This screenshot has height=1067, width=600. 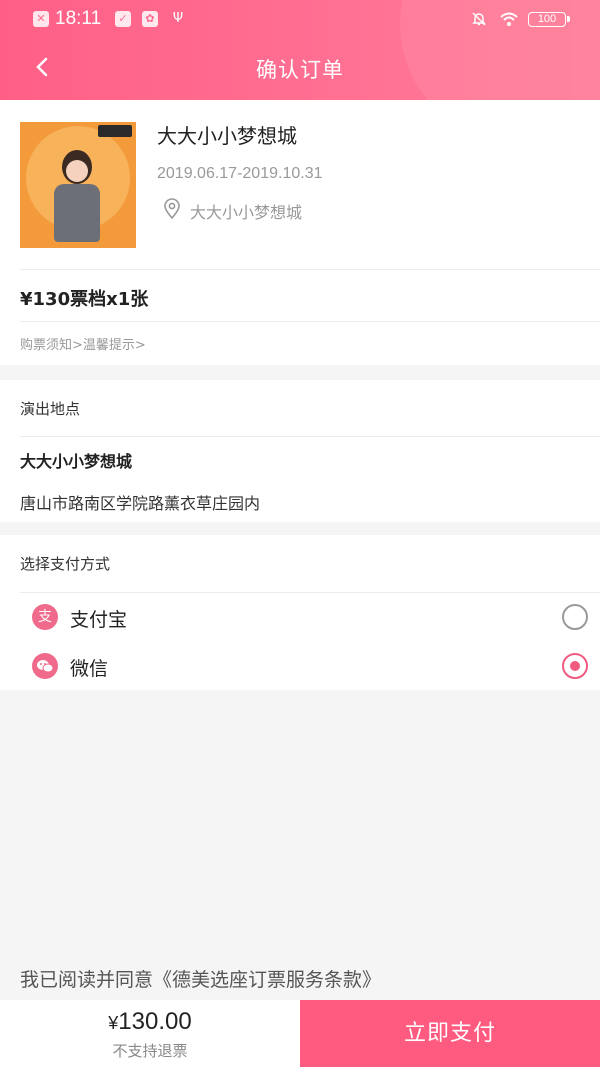 I want to click on event-poster-image, so click(x=78, y=185).